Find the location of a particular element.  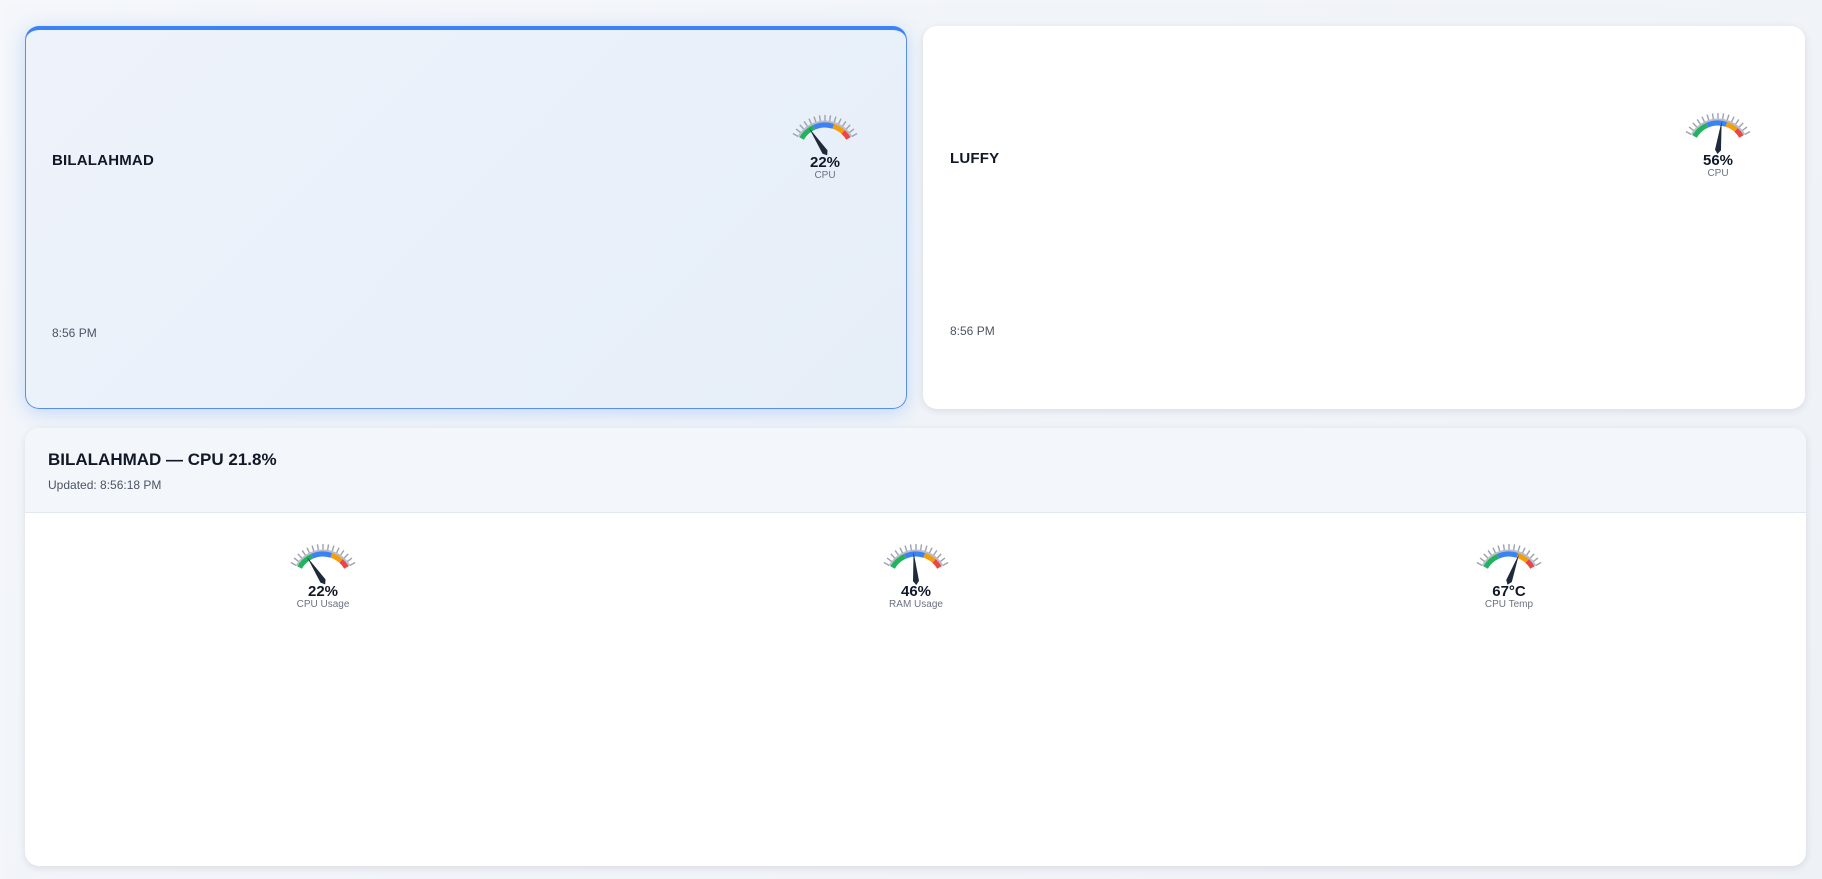

cpu-gauge: 56% CPU is located at coordinates (1718, 141).